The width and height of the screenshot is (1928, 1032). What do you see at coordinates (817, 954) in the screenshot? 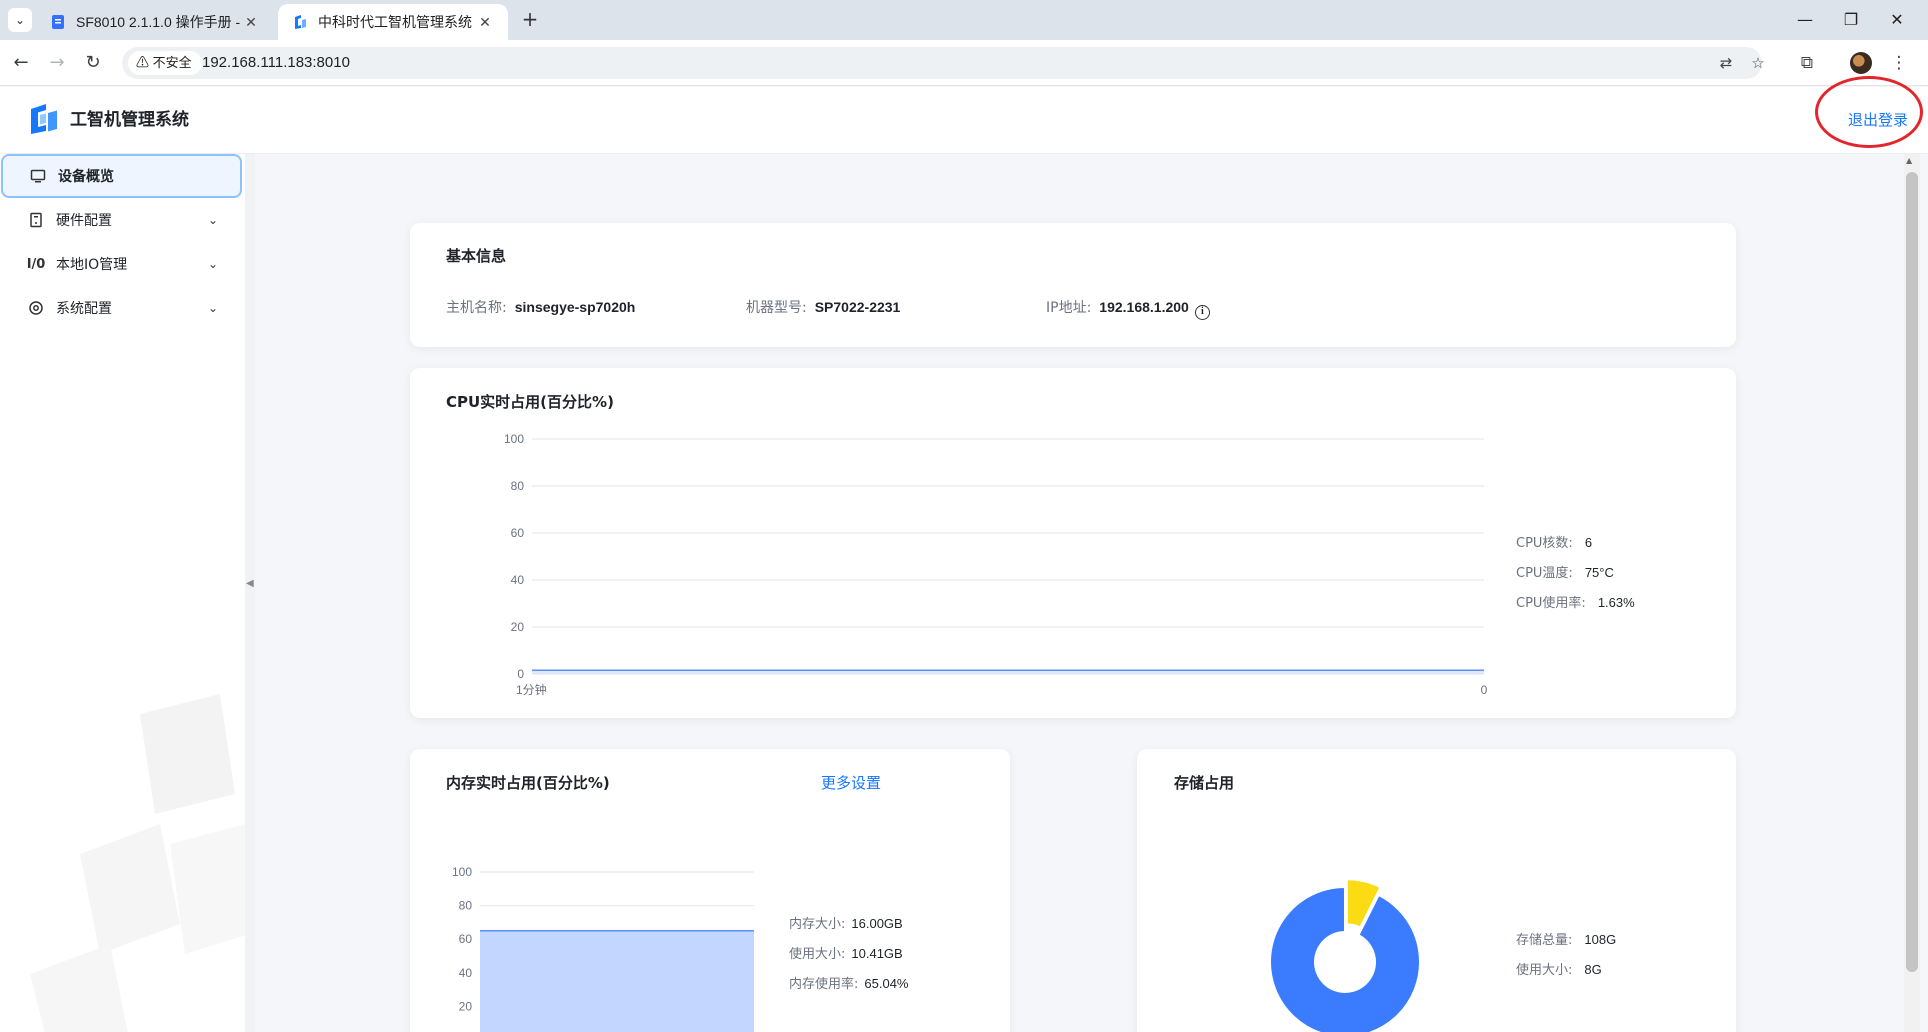
I see `memory-used-label: 使用大小:` at bounding box center [817, 954].